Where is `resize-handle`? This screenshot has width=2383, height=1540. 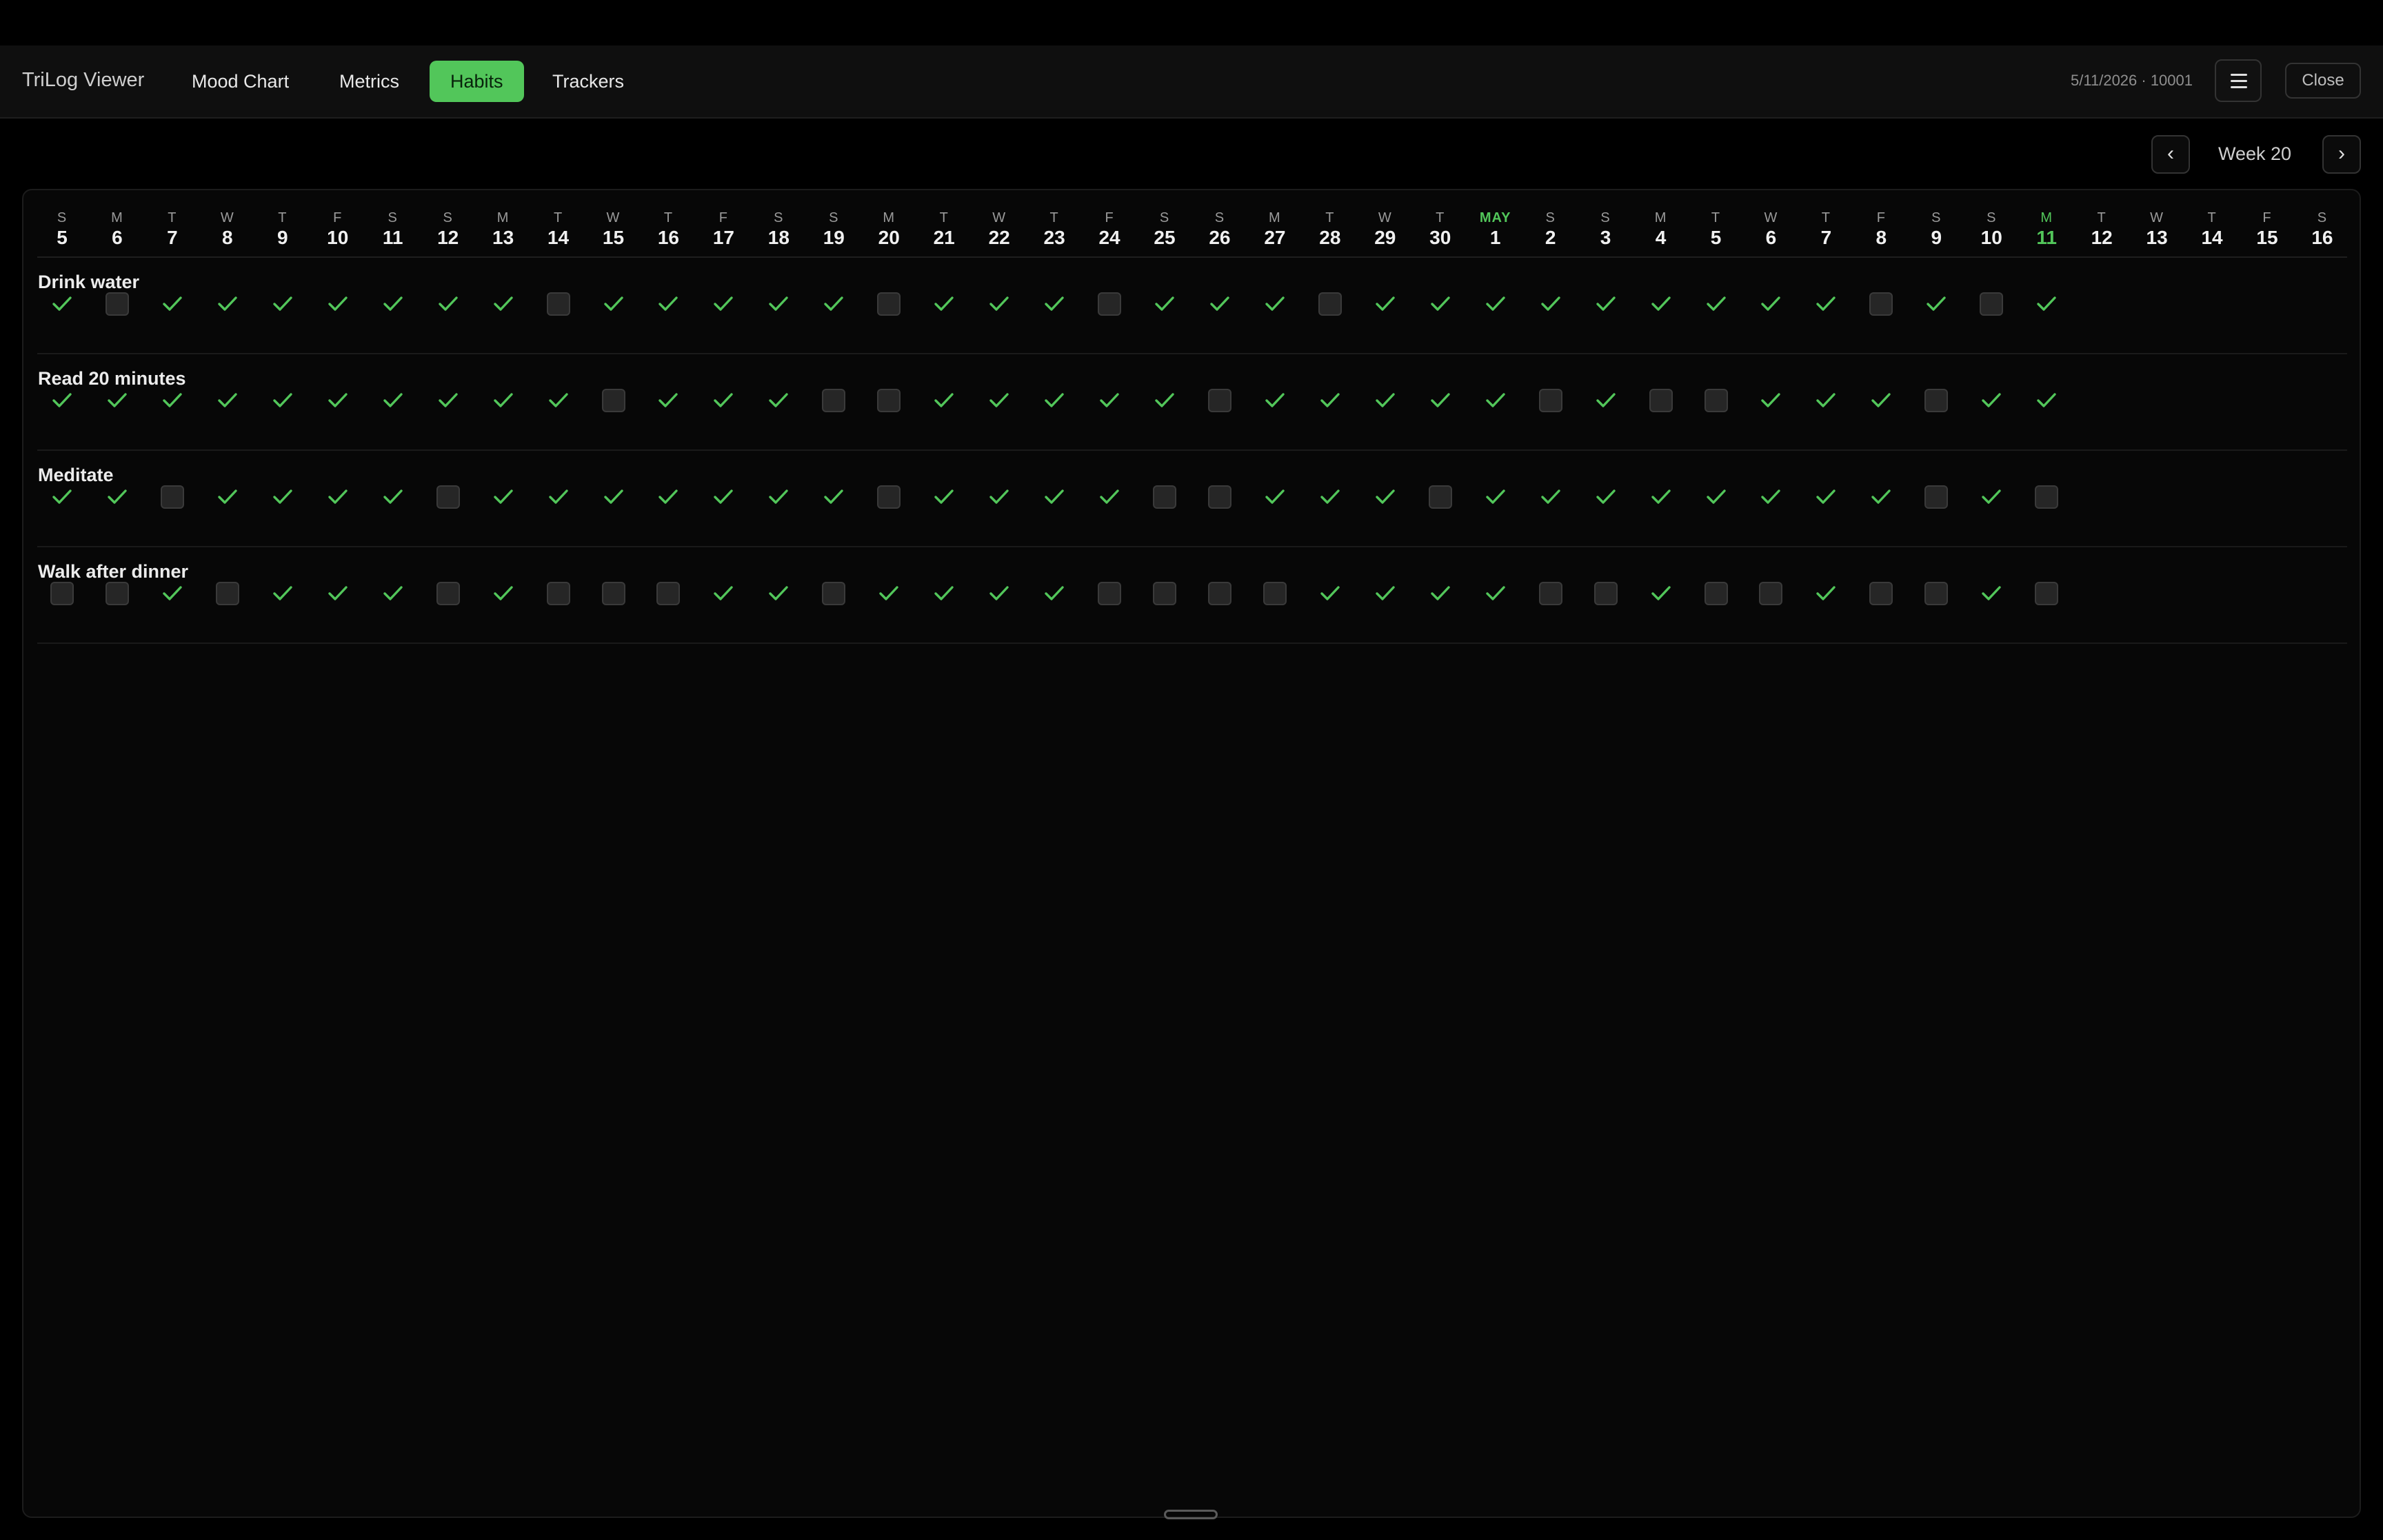 resize-handle is located at coordinates (1191, 1514).